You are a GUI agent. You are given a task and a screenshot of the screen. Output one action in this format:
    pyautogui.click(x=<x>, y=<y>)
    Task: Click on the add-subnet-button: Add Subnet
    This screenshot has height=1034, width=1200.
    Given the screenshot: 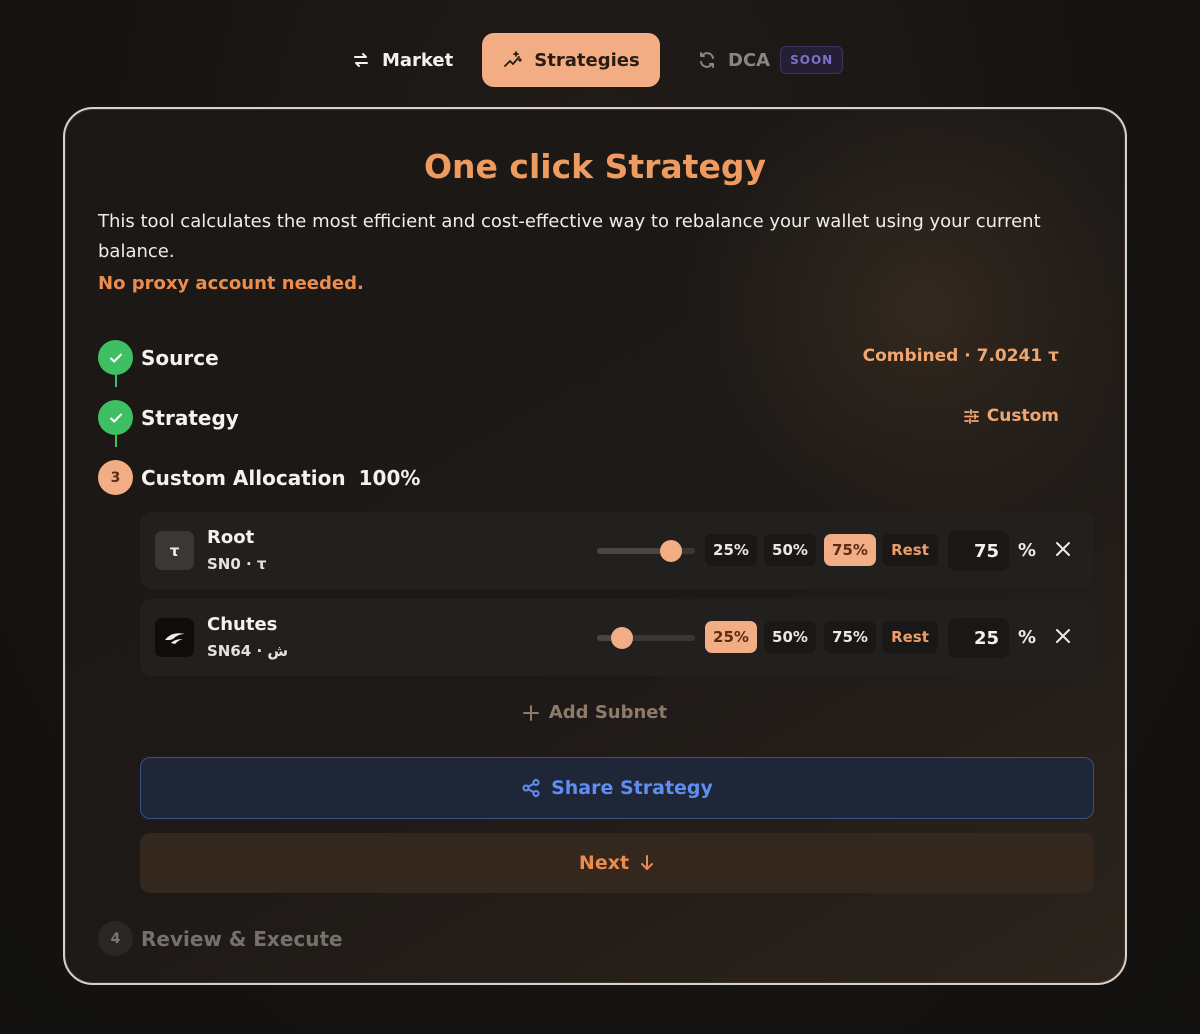 What is the action you would take?
    pyautogui.click(x=595, y=712)
    